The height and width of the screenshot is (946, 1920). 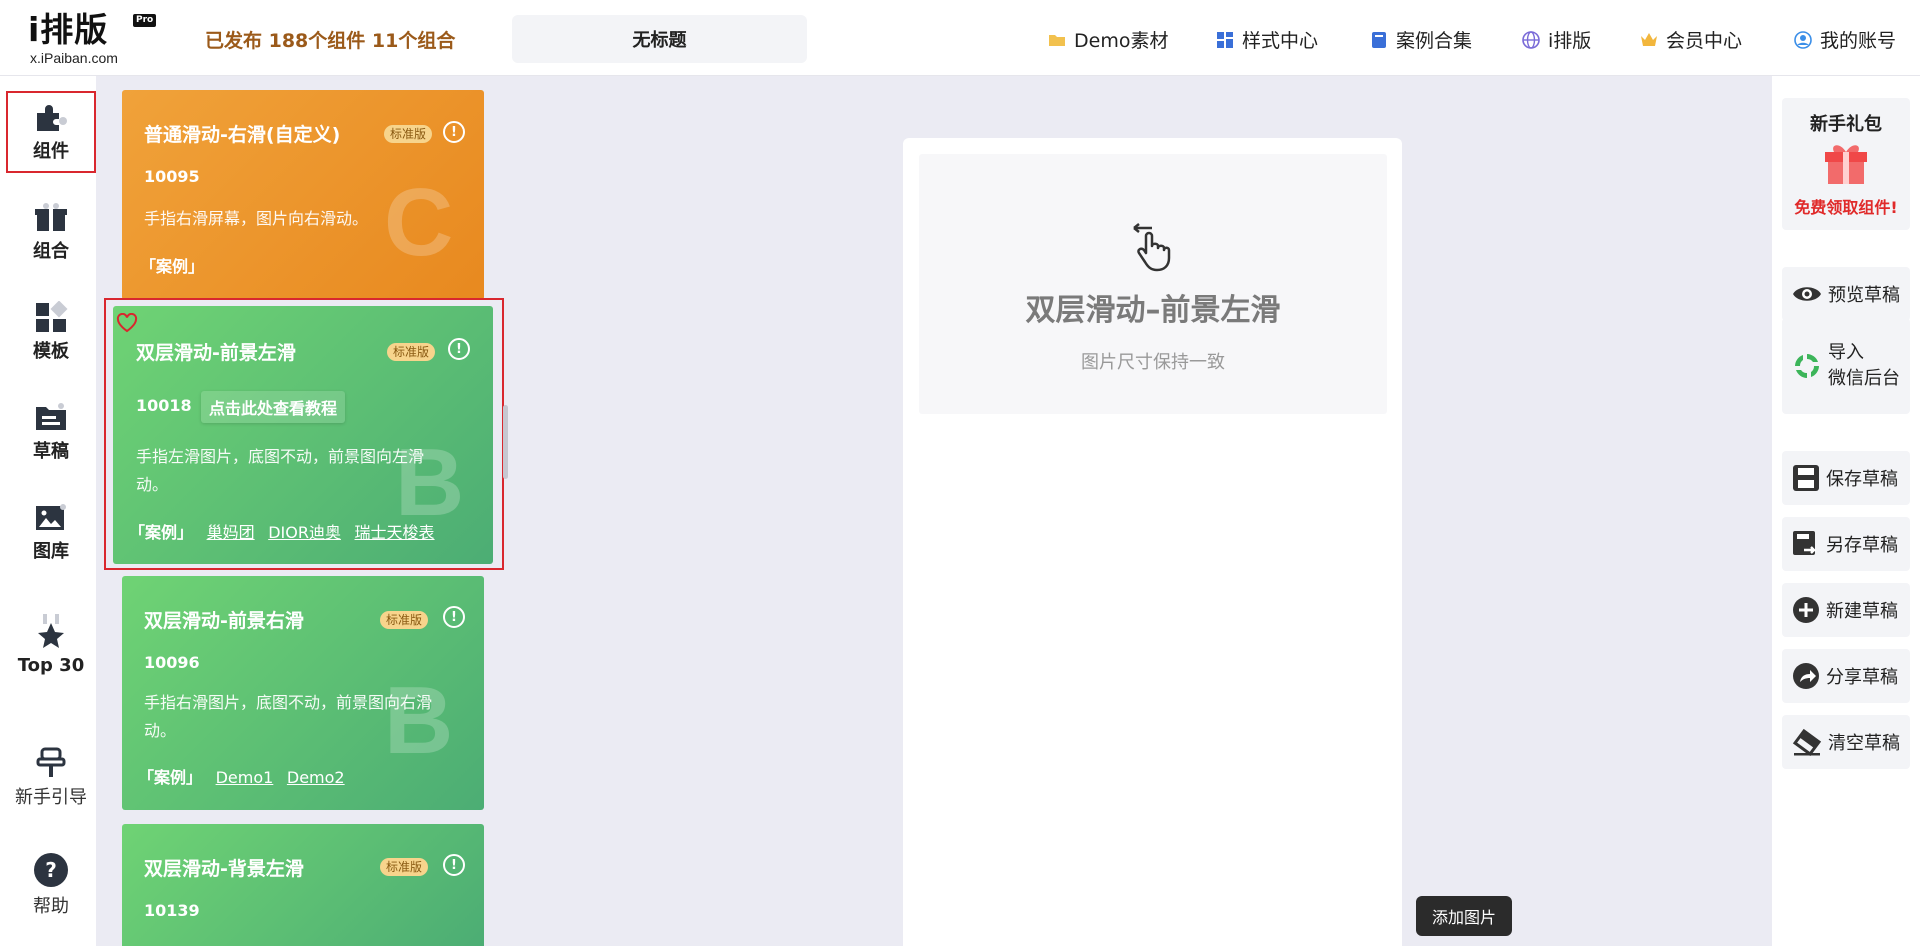 What do you see at coordinates (51, 665) in the screenshot?
I see `sidebar-label: Top 30` at bounding box center [51, 665].